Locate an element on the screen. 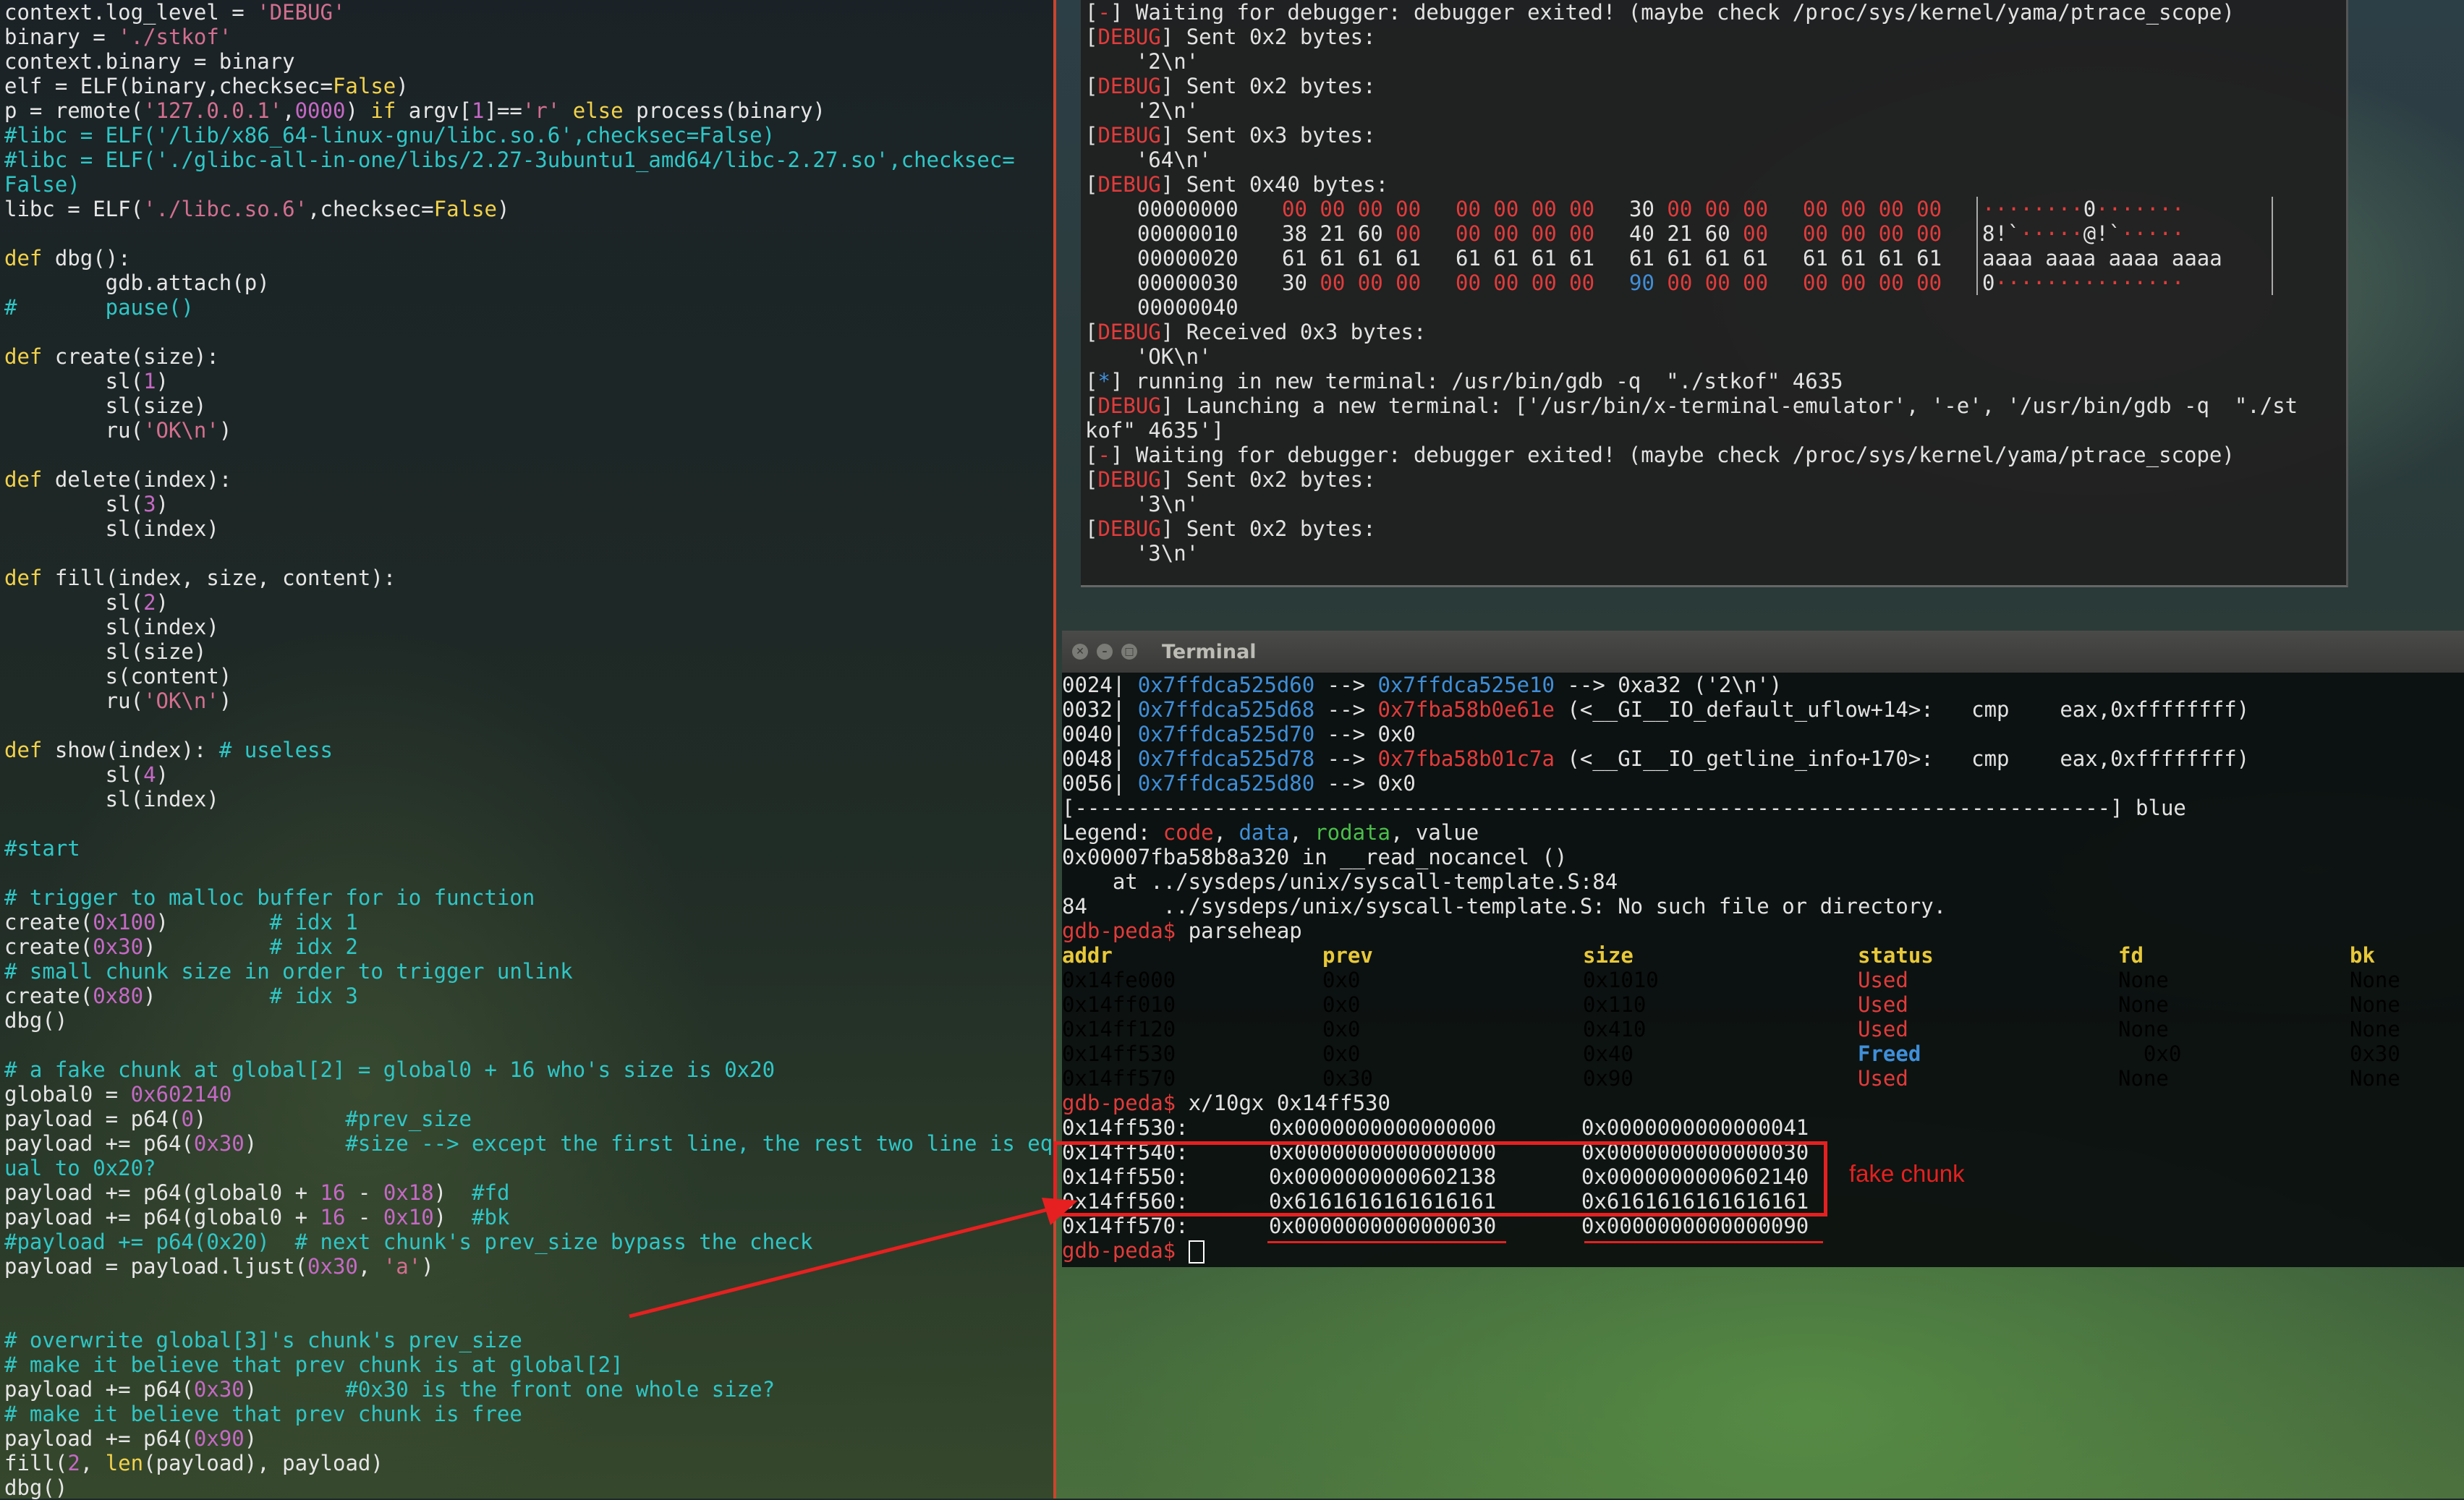 Image resolution: width=2464 pixels, height=1500 pixels. code-line: ru('OK\n') is located at coordinates (526, 431).